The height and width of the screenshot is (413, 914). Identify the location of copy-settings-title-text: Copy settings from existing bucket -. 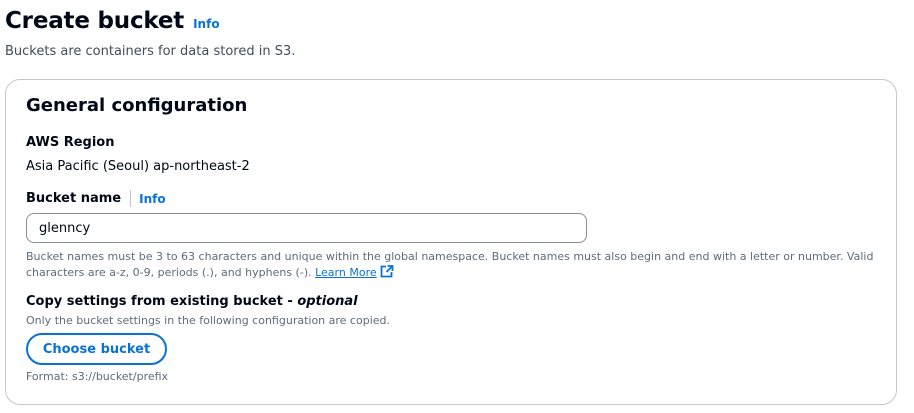
(162, 301).